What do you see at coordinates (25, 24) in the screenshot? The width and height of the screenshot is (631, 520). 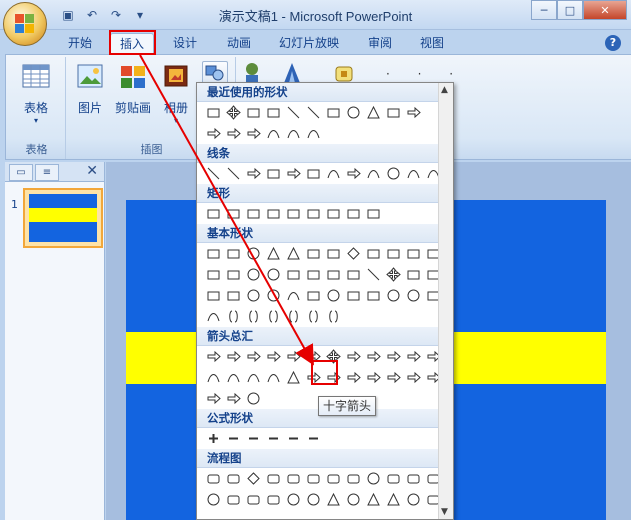 I see `office-button` at bounding box center [25, 24].